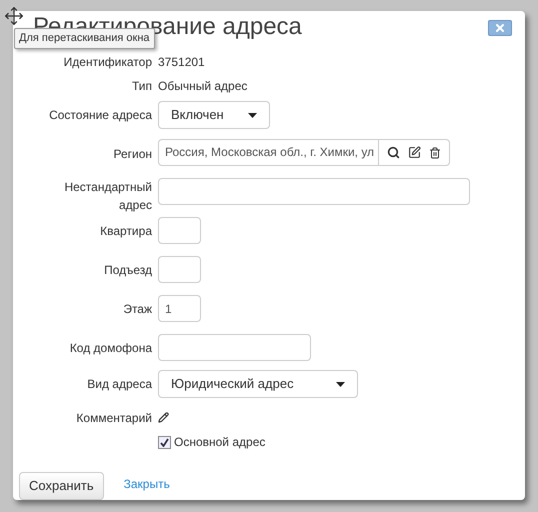 The height and width of the screenshot is (512, 538). What do you see at coordinates (108, 62) in the screenshot?
I see `field-label: Идентификатор` at bounding box center [108, 62].